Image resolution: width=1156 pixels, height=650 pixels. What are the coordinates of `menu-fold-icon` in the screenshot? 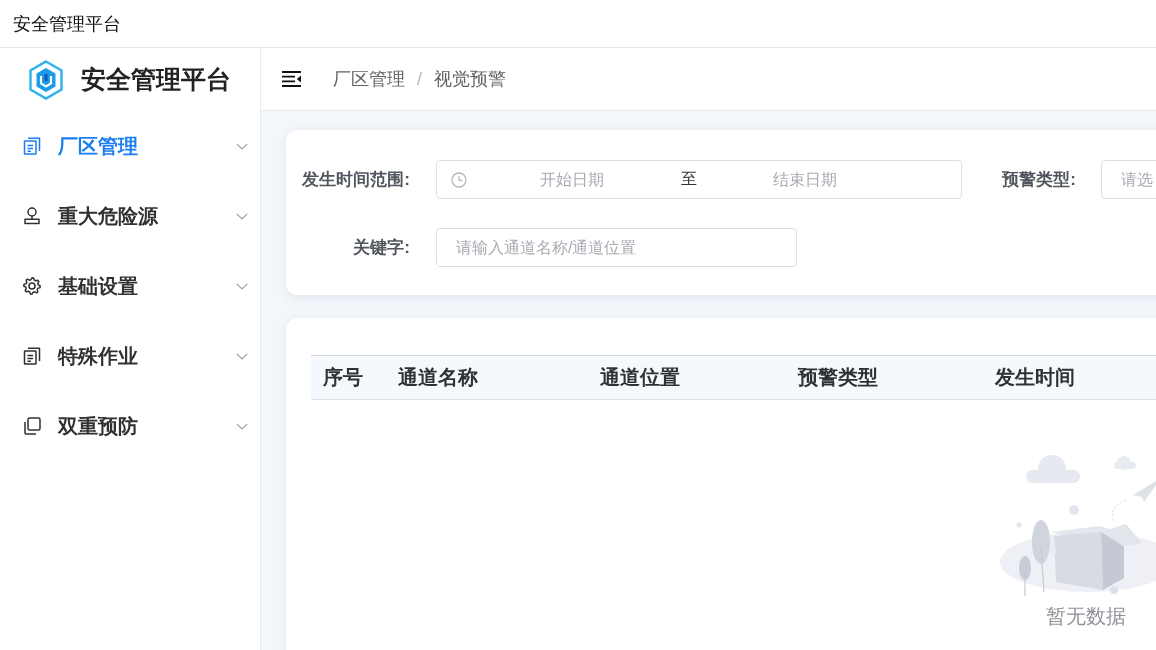 It's located at (291, 79).